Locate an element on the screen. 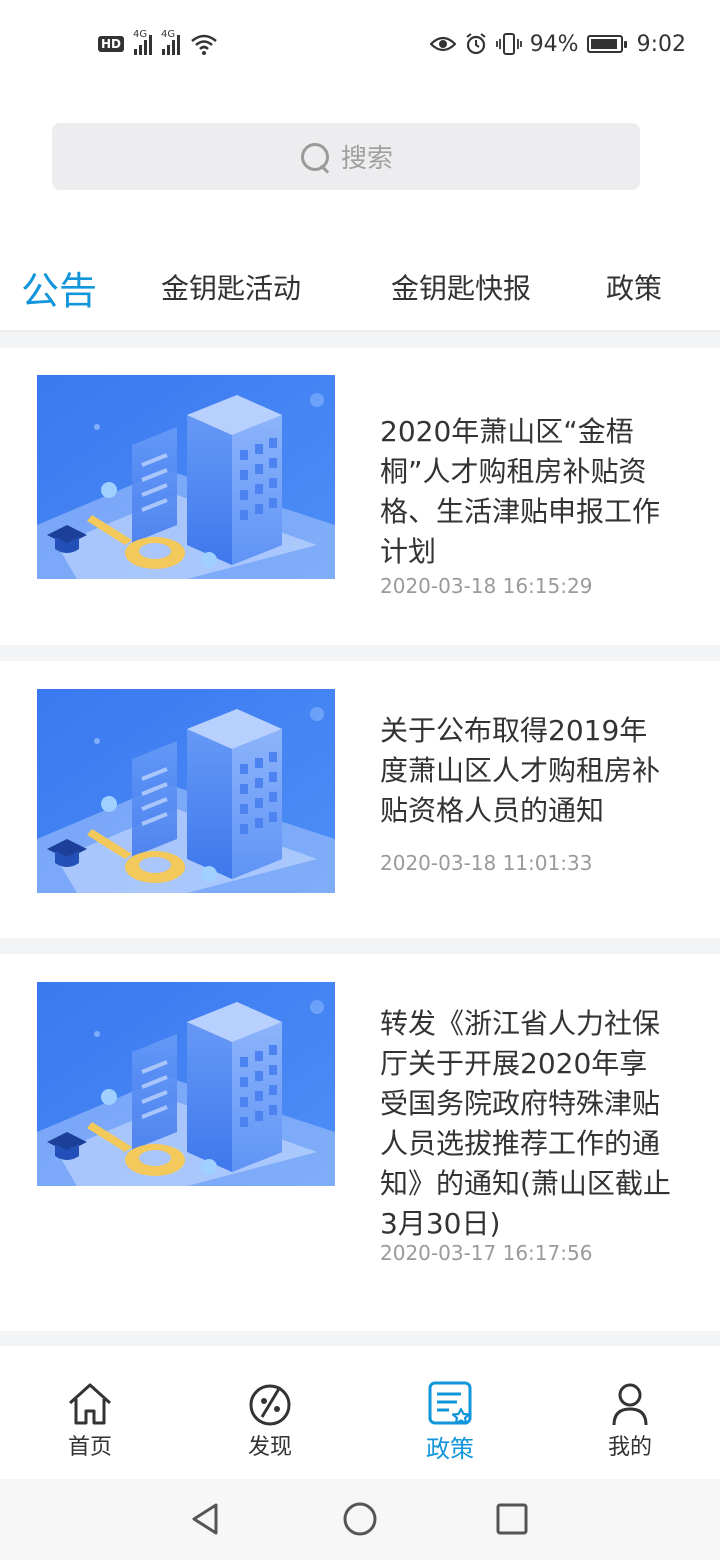 This screenshot has height=1560, width=720. bottom-nav: 首页 发现 政策 我的 is located at coordinates (360, 1423).